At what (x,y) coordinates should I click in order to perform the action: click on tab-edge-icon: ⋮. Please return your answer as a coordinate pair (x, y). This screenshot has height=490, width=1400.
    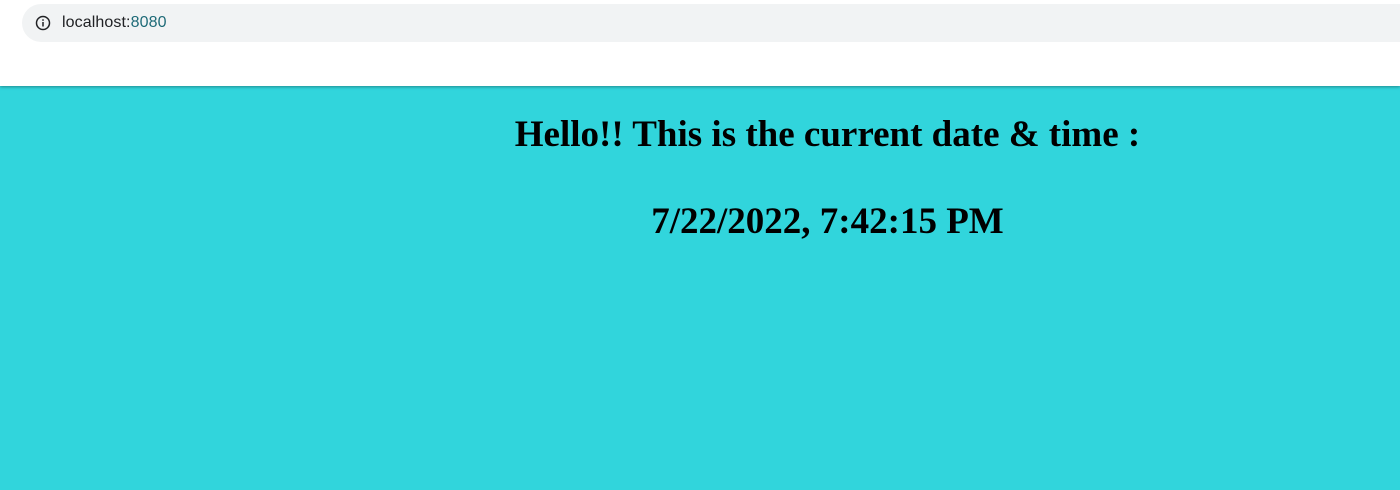
    Looking at the image, I should click on (2, 19).